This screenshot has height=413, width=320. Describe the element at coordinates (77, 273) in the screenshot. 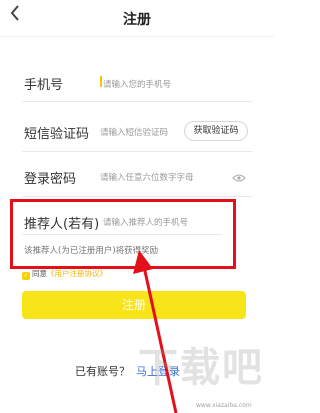

I see `agreement-link: 《用户注册协议》` at that location.